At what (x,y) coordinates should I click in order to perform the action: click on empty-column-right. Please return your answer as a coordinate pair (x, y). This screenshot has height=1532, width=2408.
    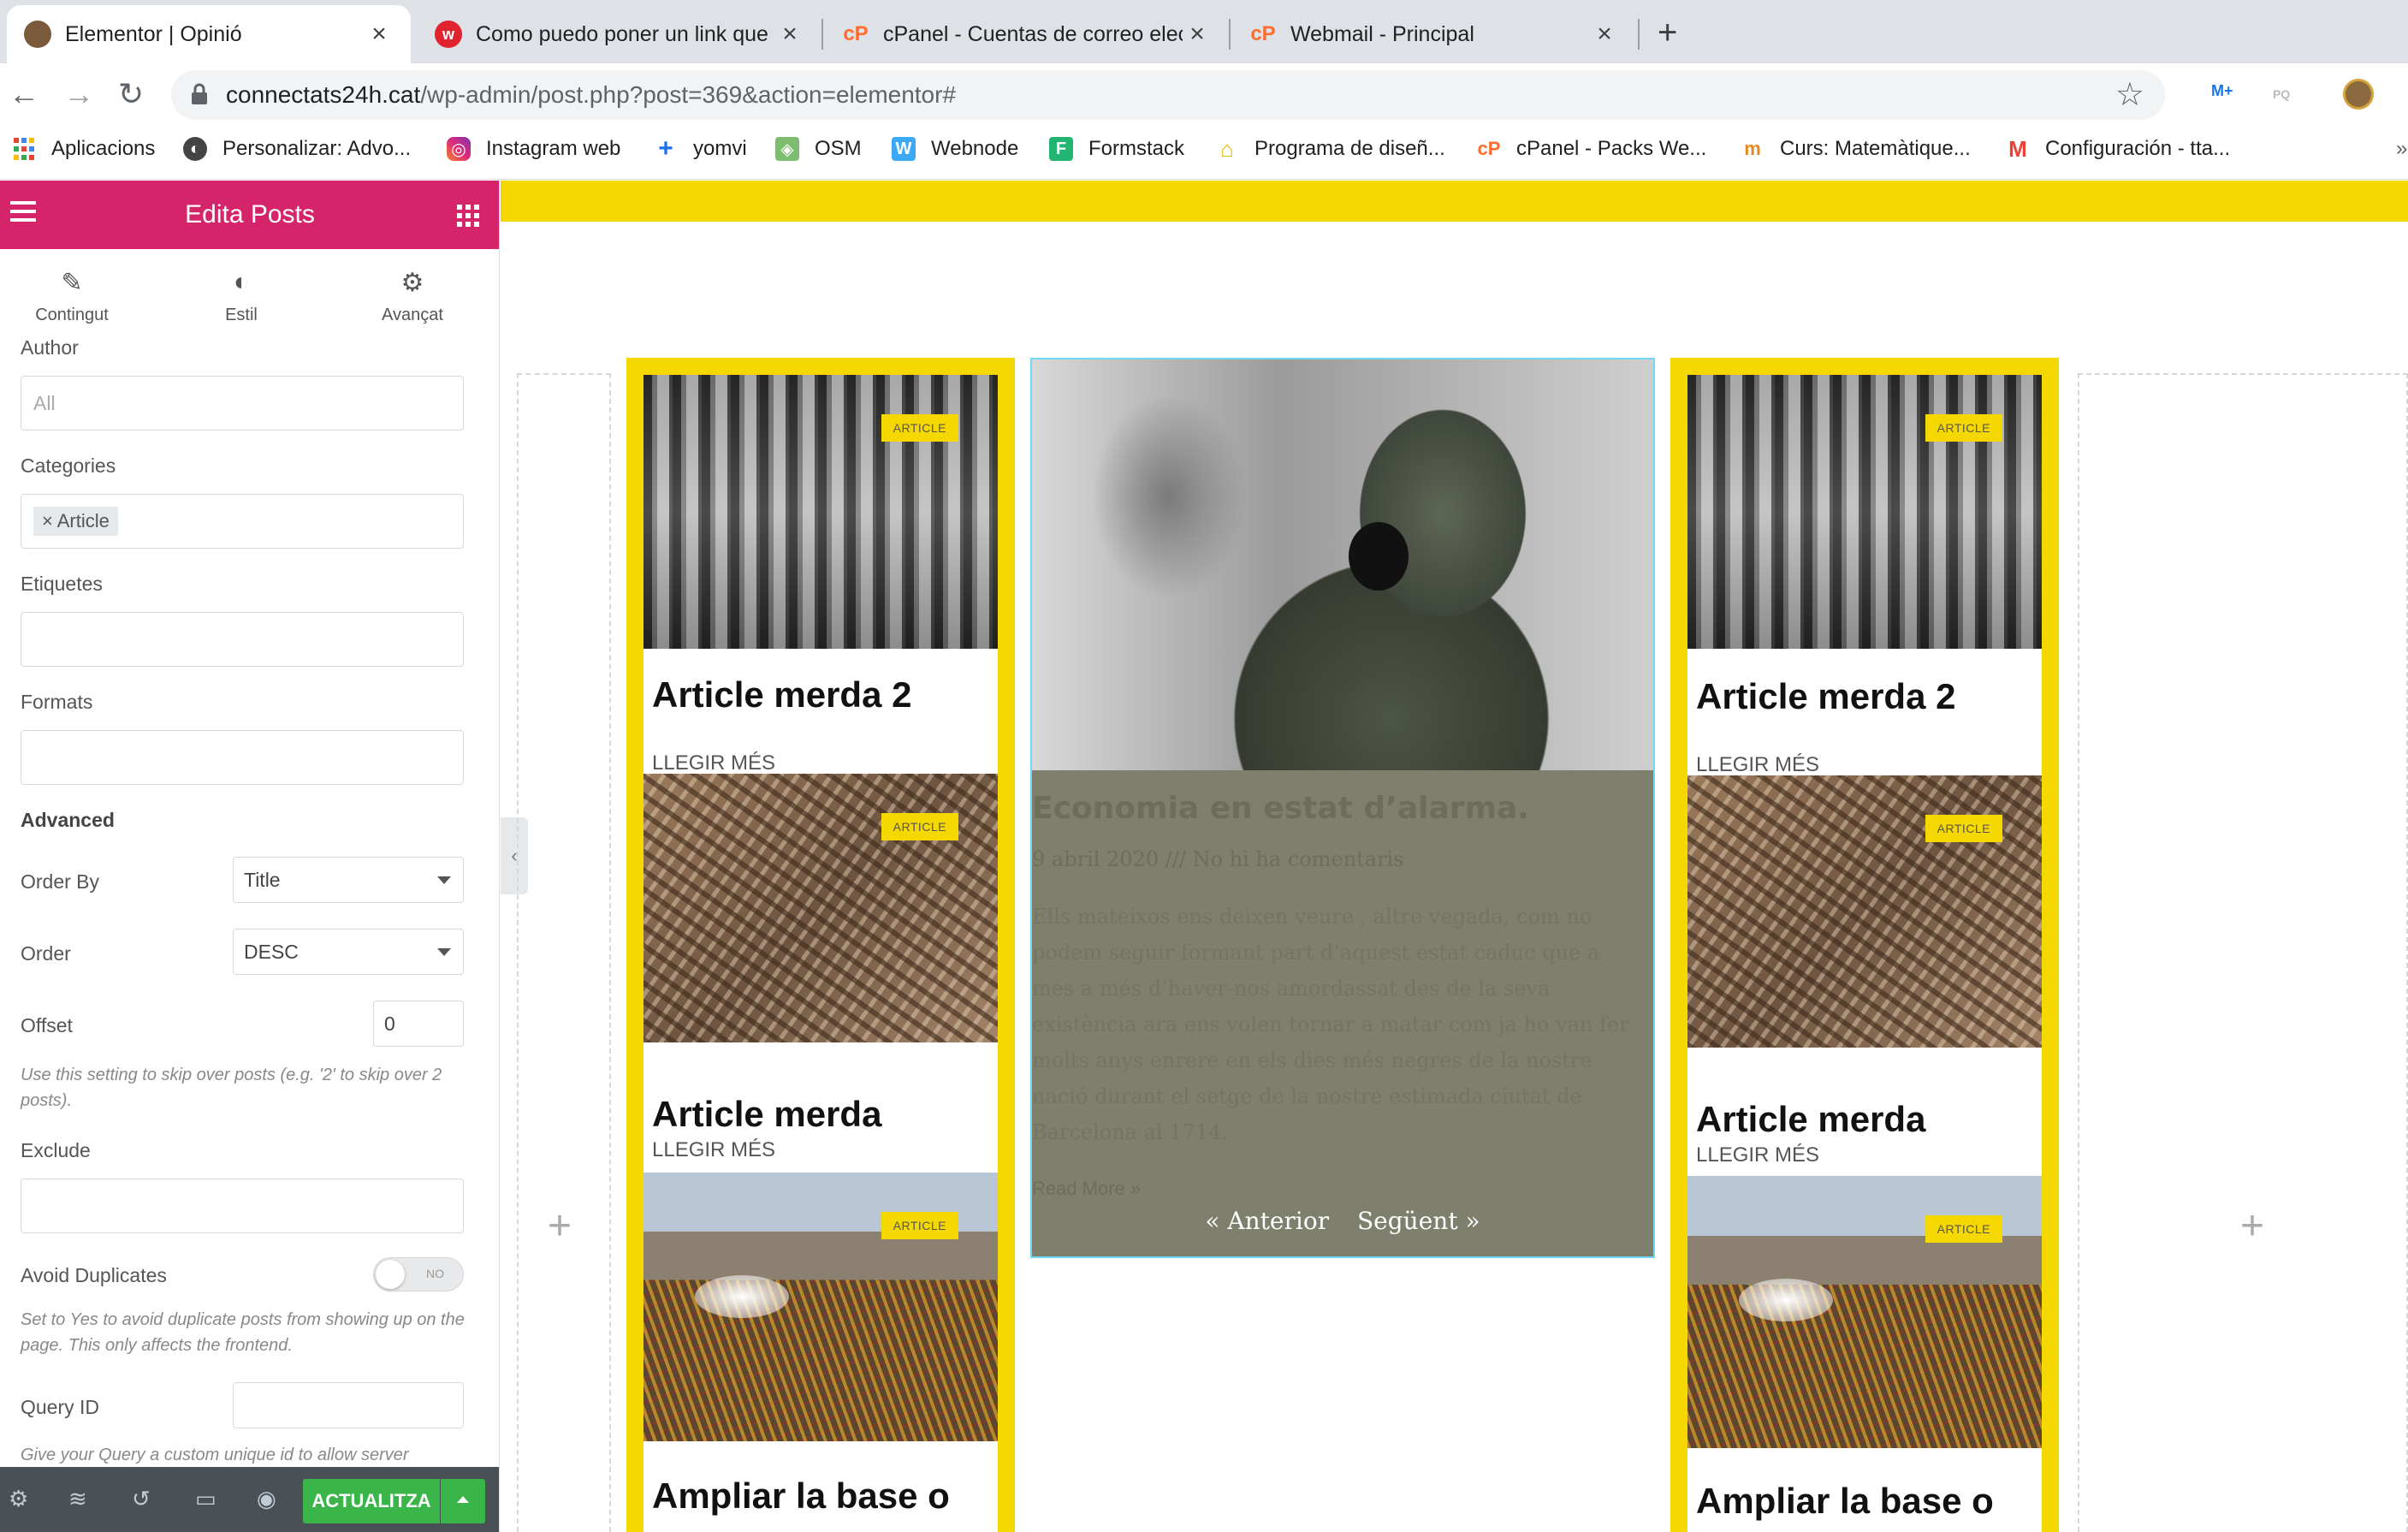
    Looking at the image, I should click on (2243, 952).